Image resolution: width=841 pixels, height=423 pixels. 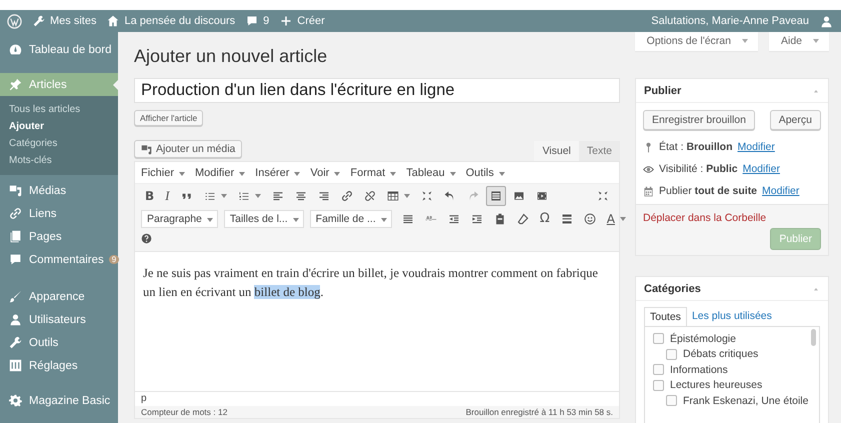 I want to click on category-label: Informations, so click(x=699, y=370).